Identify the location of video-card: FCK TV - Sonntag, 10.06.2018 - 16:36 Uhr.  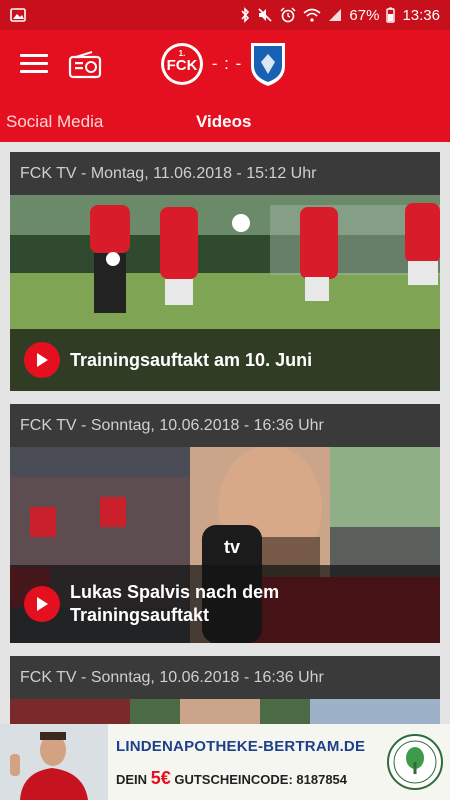
(225, 690).